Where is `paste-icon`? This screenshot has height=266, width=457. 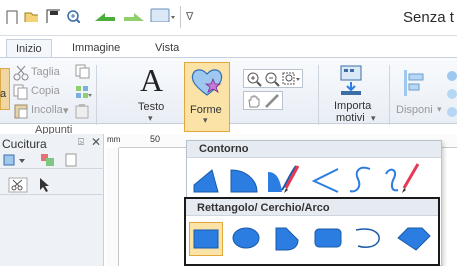
paste-icon is located at coordinates (21, 111).